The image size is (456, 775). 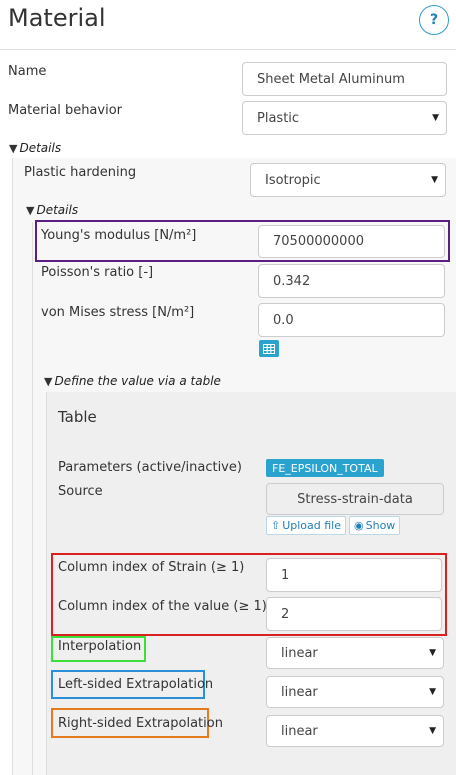 I want to click on material-behavior-label: Material behavior, so click(x=65, y=110).